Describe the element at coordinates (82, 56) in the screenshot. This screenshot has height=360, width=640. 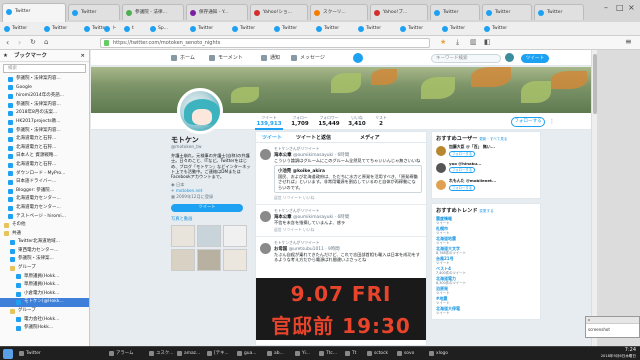
I see `close-icon: ×` at that location.